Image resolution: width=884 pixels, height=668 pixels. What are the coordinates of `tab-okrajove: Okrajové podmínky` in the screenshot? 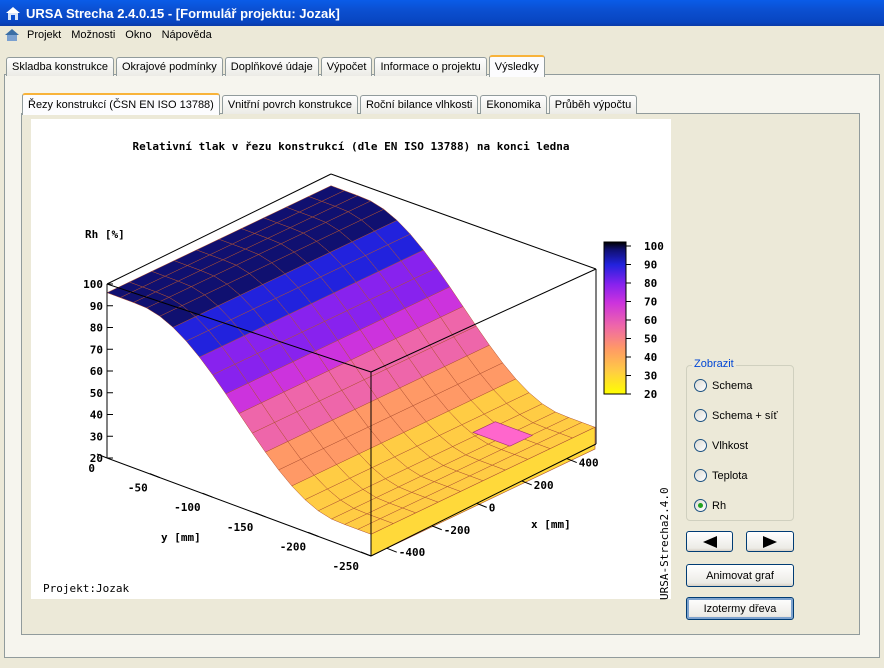 It's located at (169, 66).